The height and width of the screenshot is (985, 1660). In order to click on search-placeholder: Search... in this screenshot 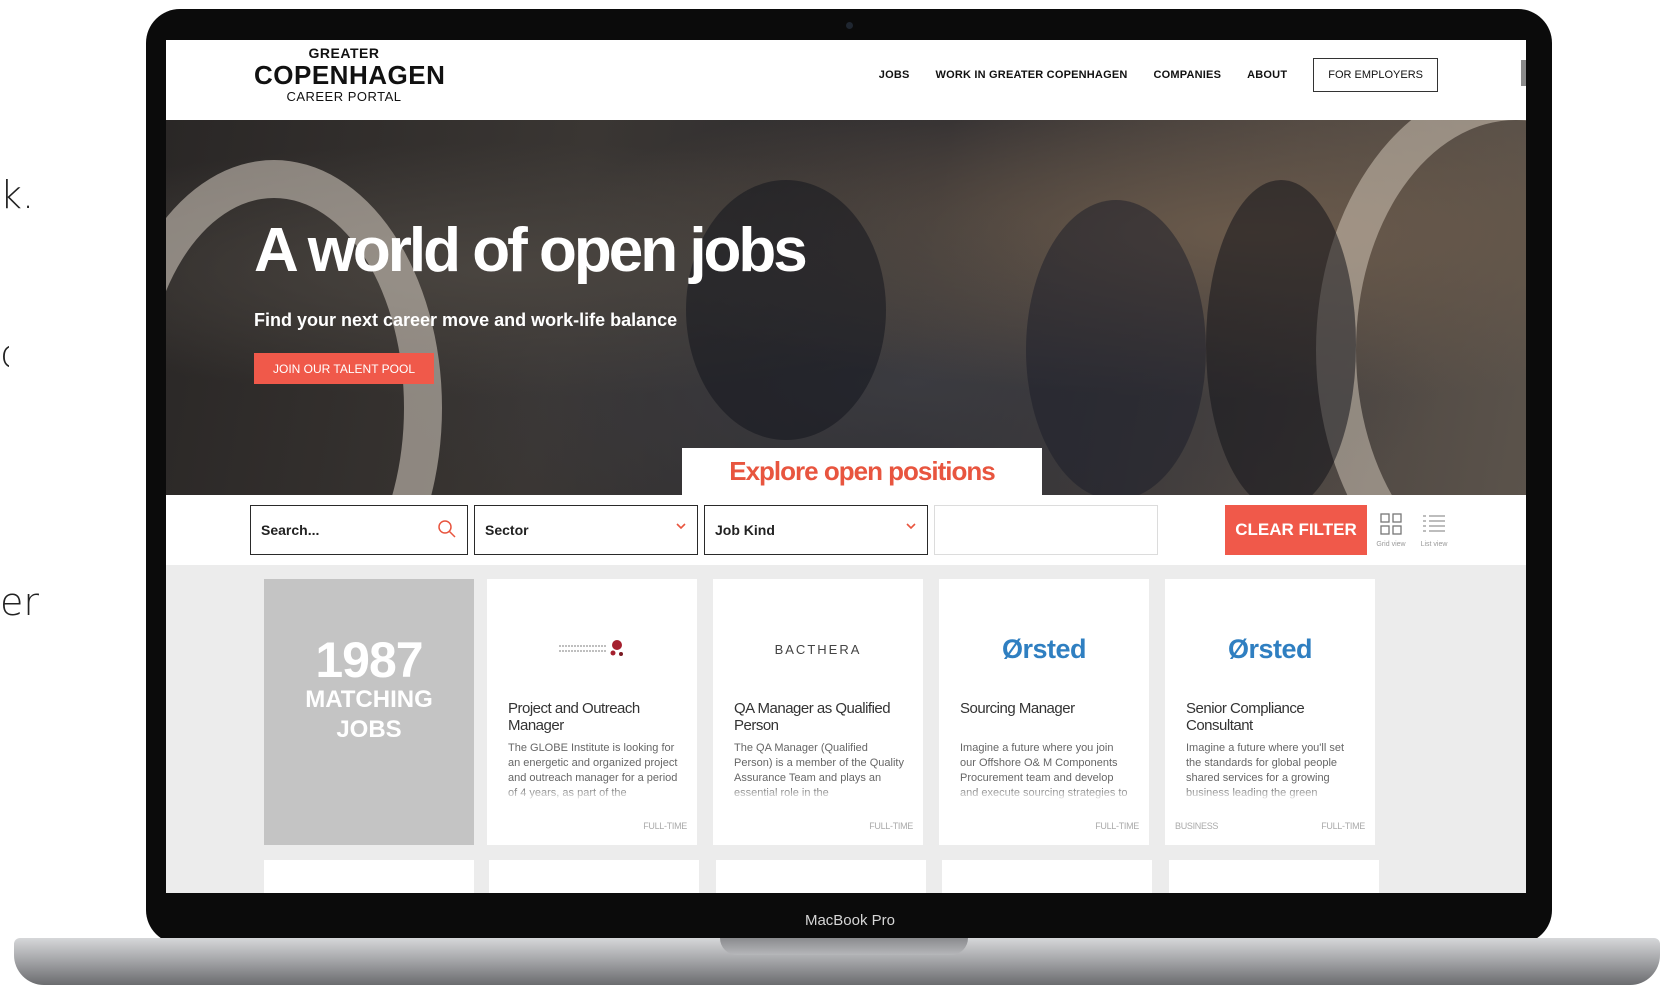, I will do `click(290, 530)`.